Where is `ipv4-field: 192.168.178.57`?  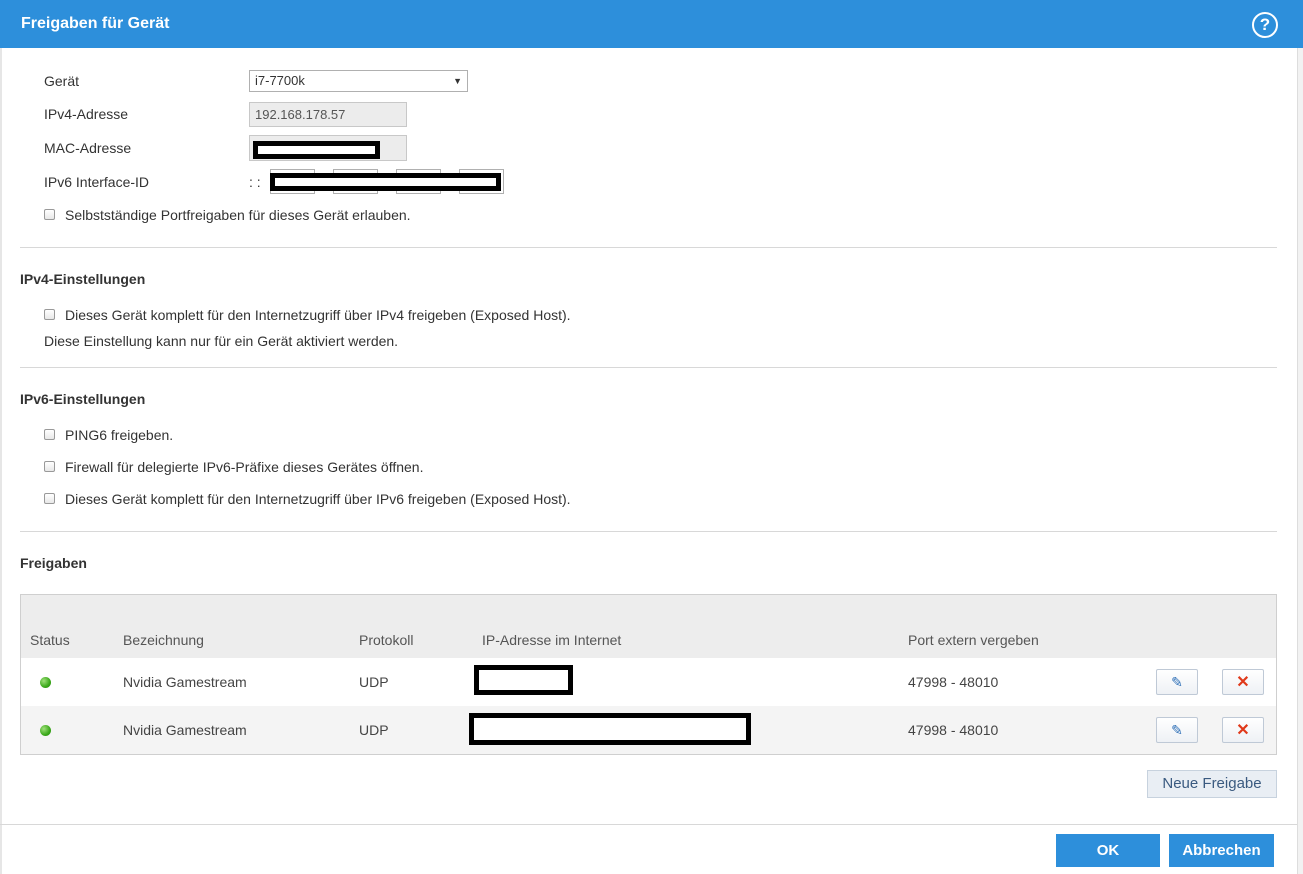 ipv4-field: 192.168.178.57 is located at coordinates (328, 114).